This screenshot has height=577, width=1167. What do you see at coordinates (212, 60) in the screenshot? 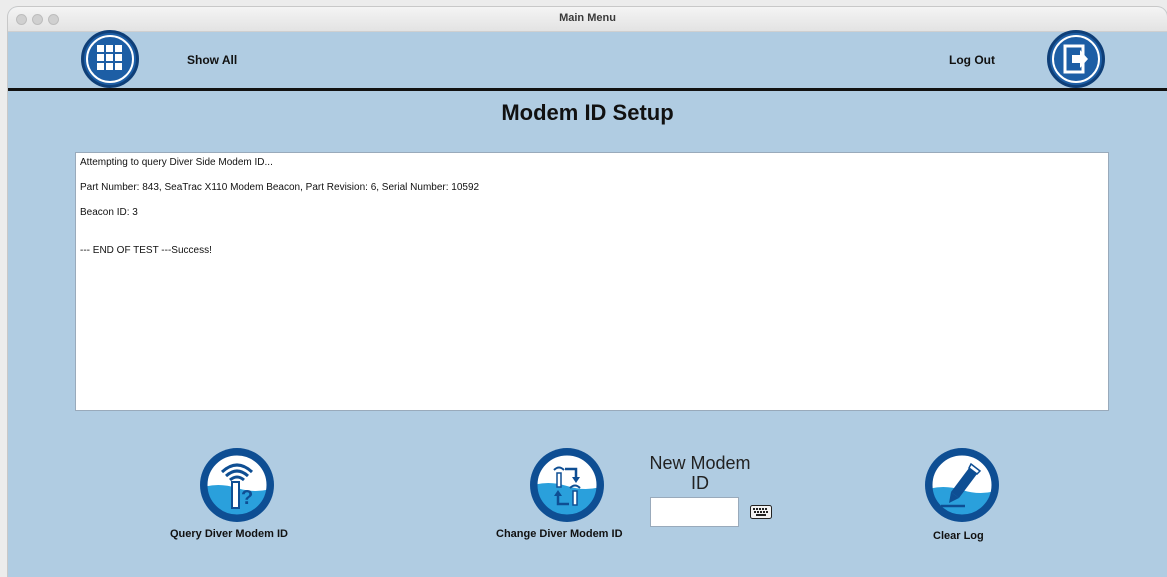
I see `show-all-label: Show All` at bounding box center [212, 60].